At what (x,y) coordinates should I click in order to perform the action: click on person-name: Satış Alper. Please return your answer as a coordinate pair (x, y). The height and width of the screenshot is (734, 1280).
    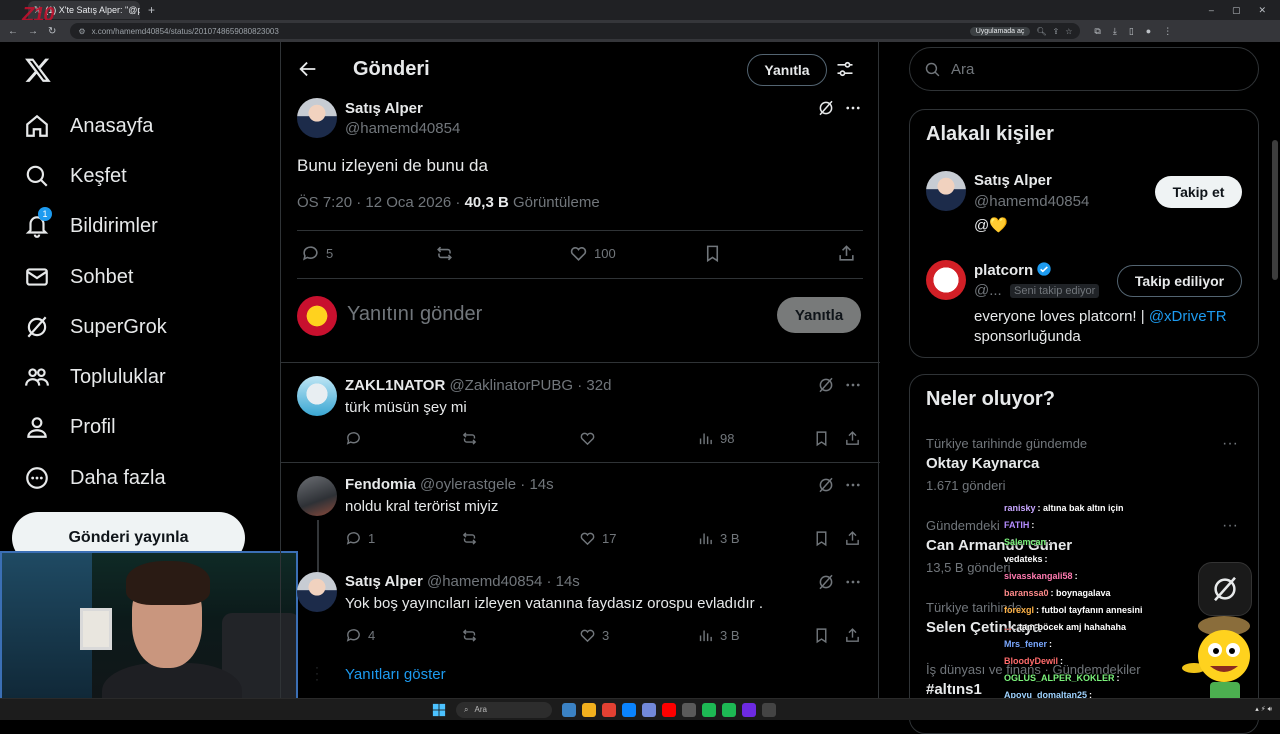
    Looking at the image, I should click on (1013, 180).